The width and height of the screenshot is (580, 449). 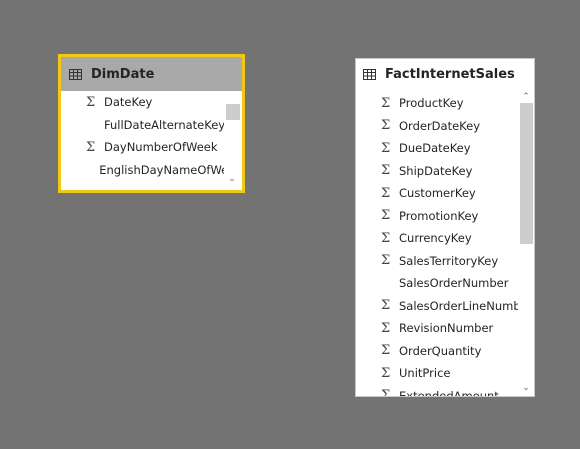 I want to click on field-row: Σ ShipDateKey, so click(x=445, y=171).